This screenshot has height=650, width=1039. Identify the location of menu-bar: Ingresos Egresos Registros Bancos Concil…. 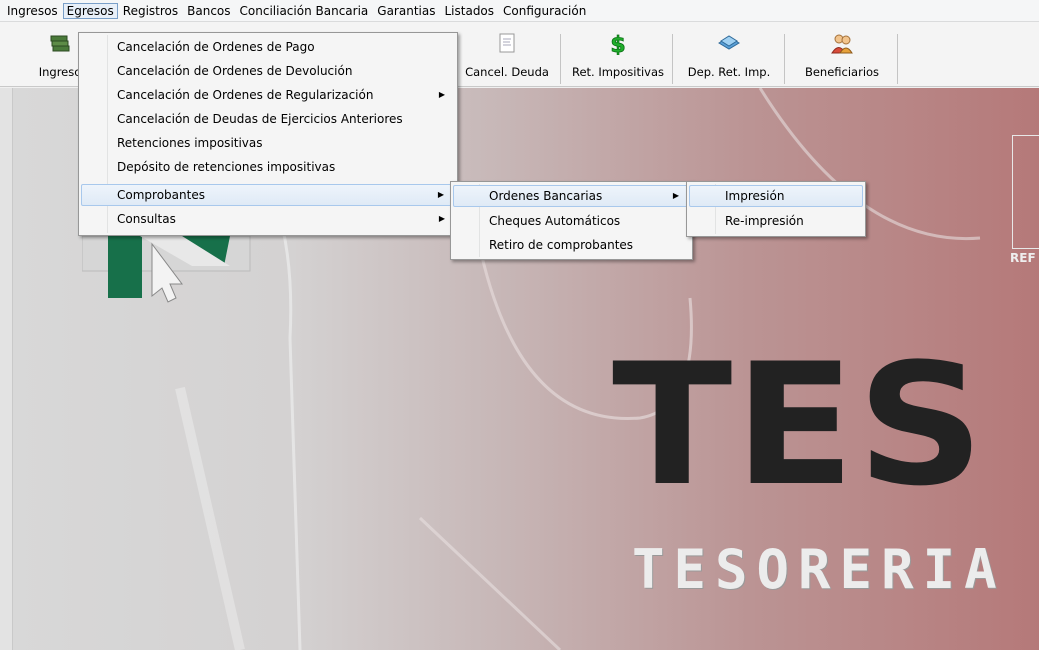
(519, 11).